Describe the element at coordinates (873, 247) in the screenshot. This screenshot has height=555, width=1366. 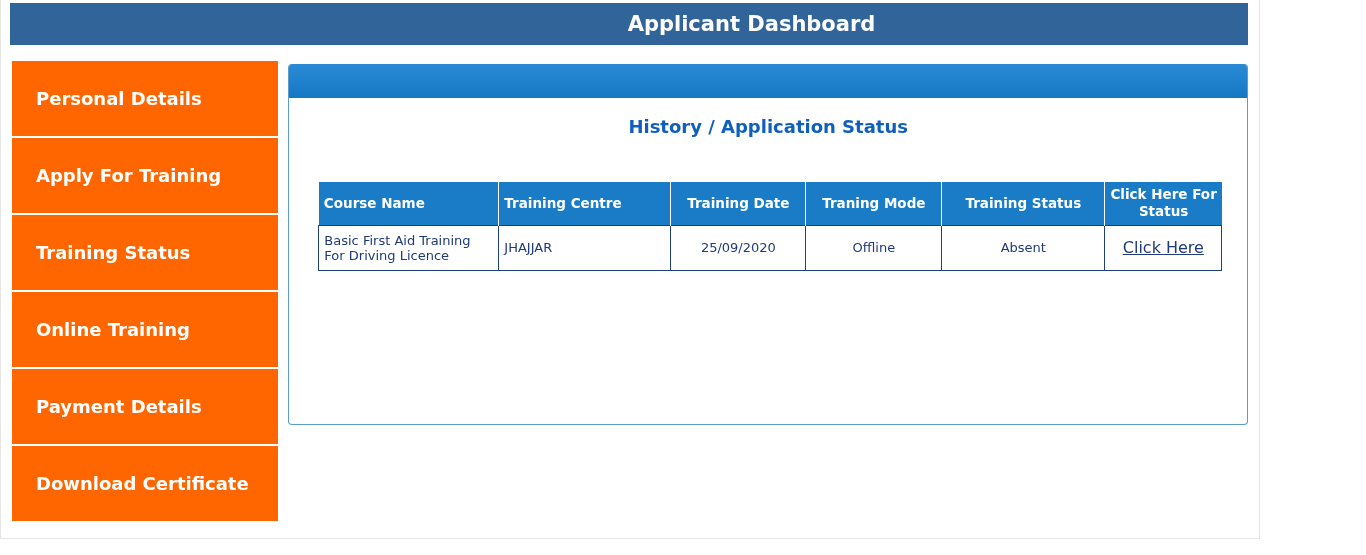
I see `table-cell: Offline` at that location.